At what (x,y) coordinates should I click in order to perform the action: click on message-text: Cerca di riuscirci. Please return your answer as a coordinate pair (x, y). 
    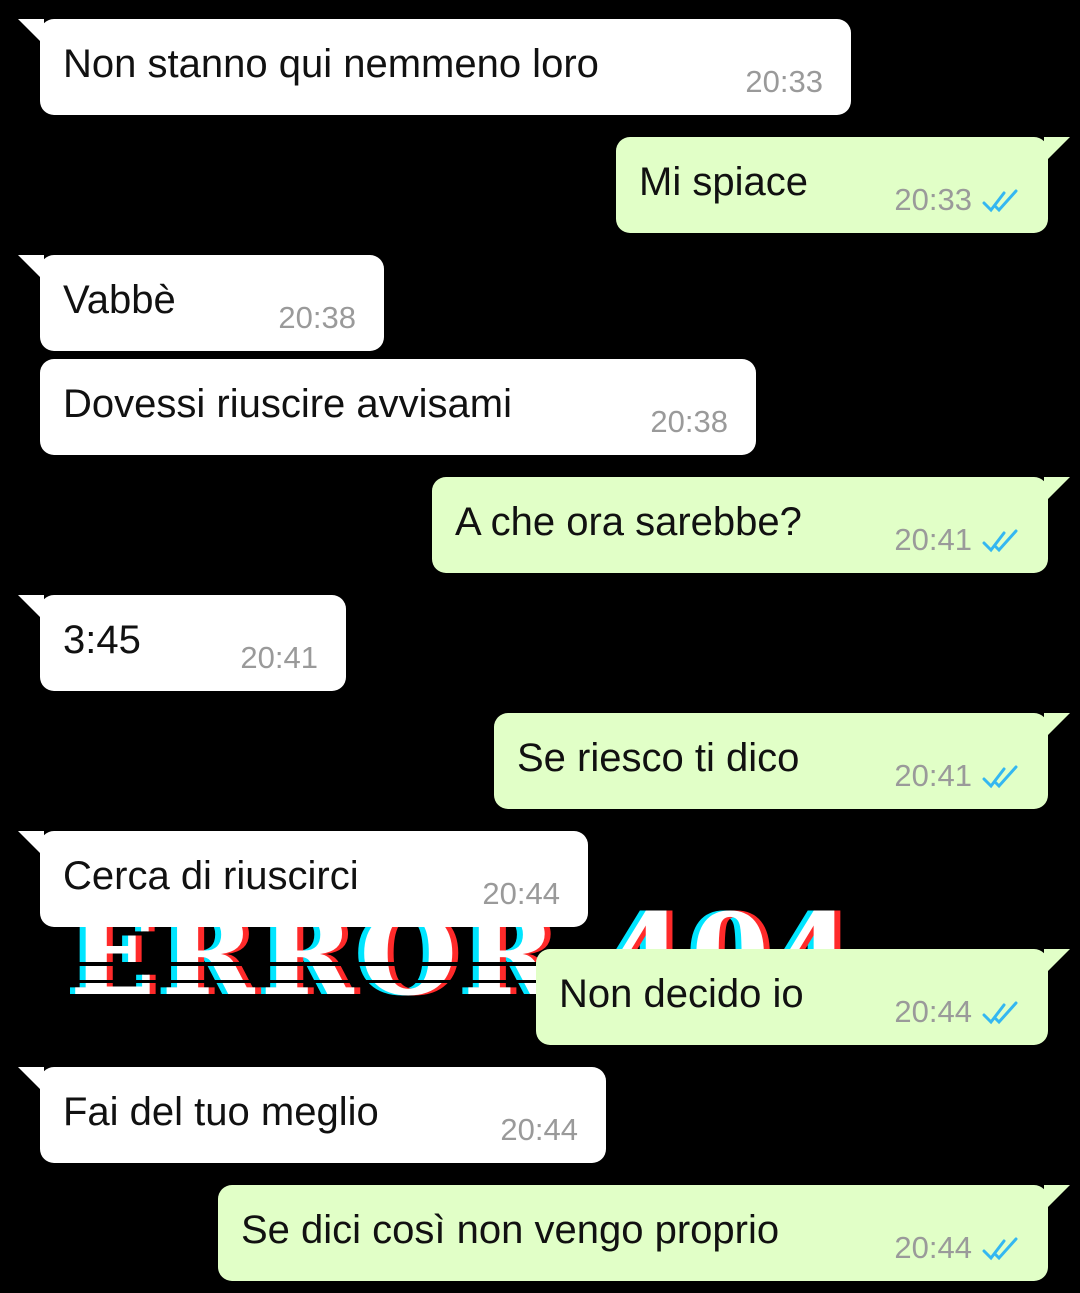
    Looking at the image, I should click on (211, 876).